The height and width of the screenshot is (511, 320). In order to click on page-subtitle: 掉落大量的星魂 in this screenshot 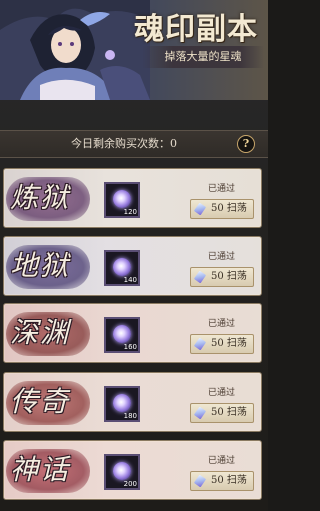, I will do `click(203, 57)`.